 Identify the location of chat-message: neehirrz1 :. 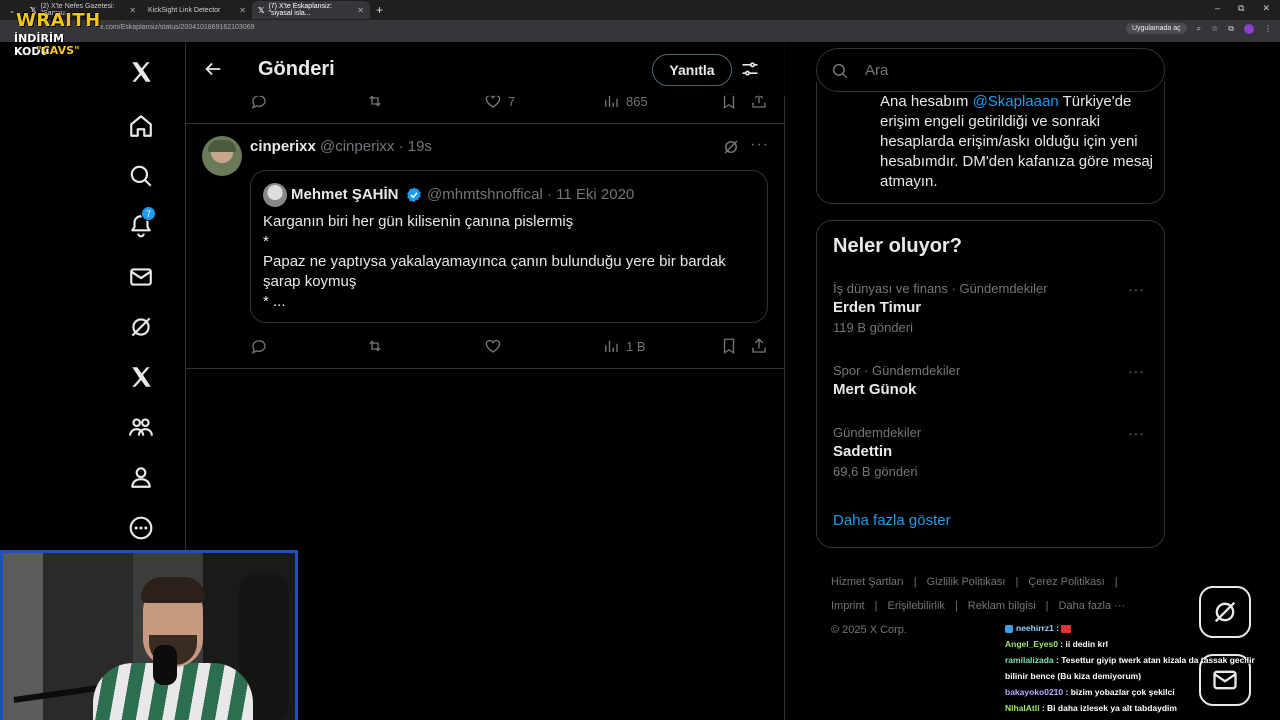
(1142, 628).